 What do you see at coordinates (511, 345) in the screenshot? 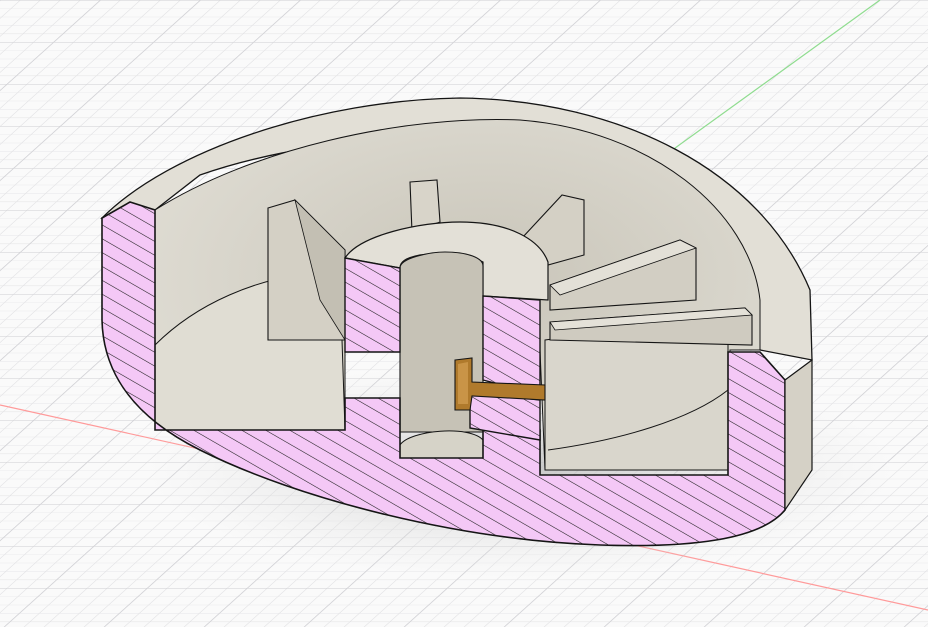
I see `section-cut-hub-right` at bounding box center [511, 345].